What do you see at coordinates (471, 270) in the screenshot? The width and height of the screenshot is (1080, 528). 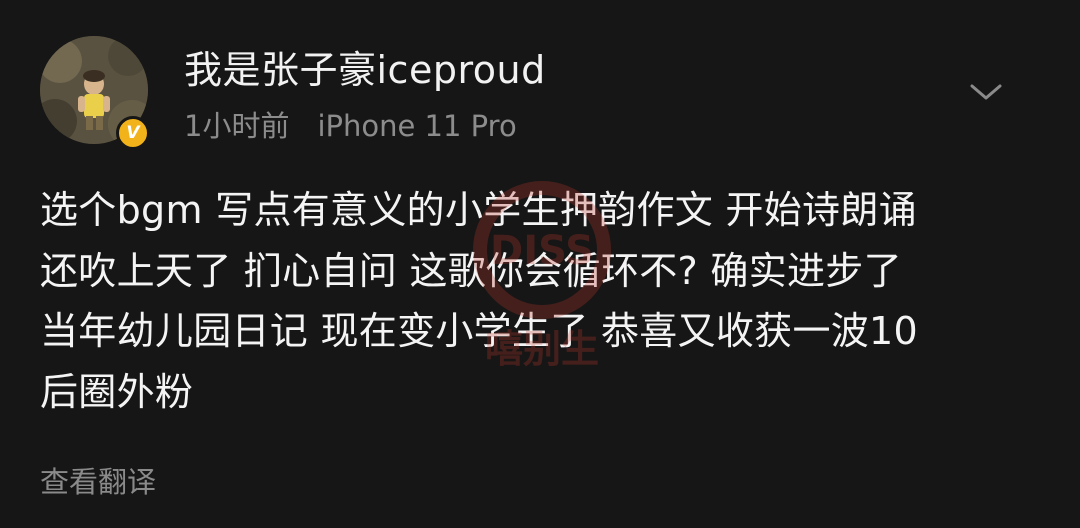 I see `content-line: 还吹上天了 扪心自问 这歌你会循环不? 确实进步了` at bounding box center [471, 270].